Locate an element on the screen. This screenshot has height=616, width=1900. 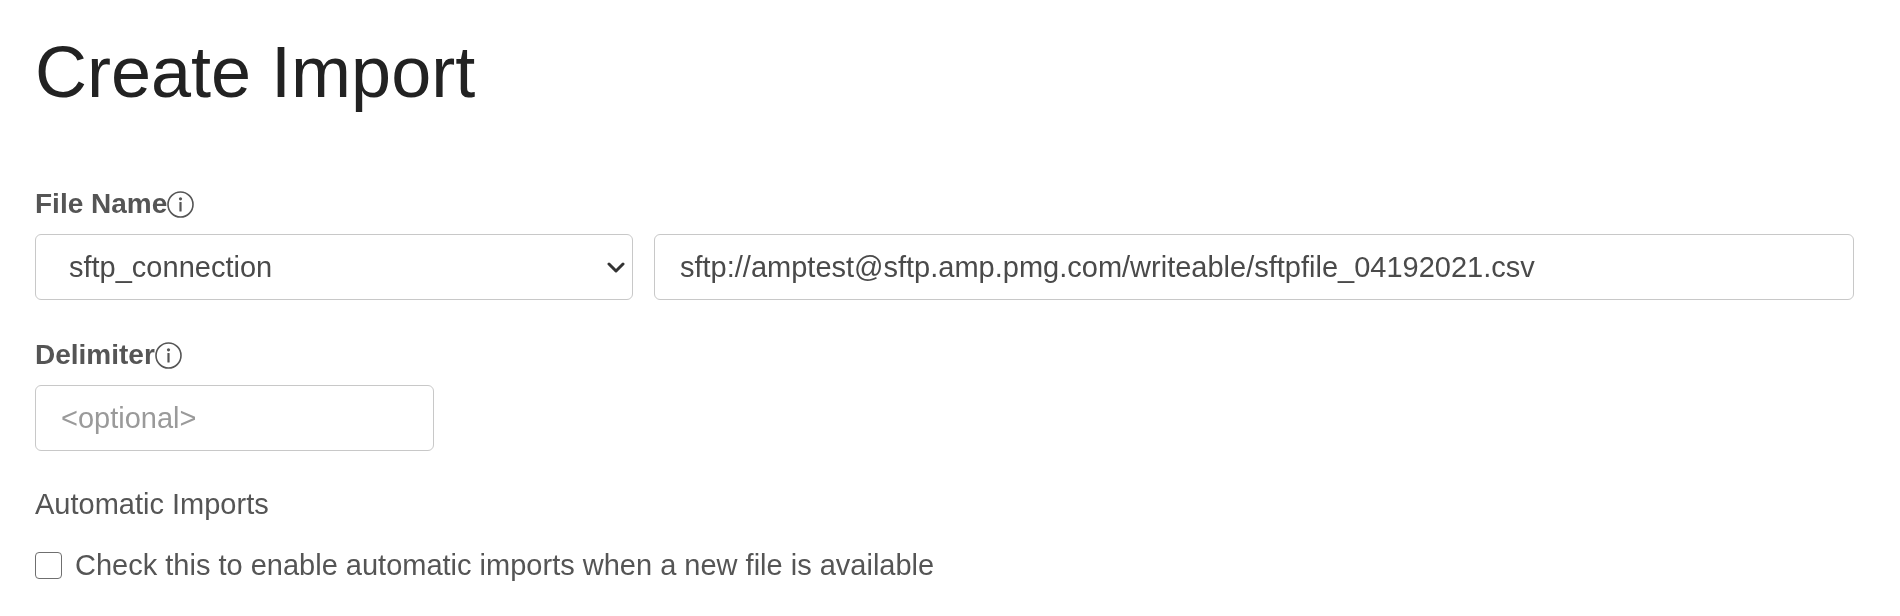
checkbox-label: Check this to enable automatic imports when a new file is available is located at coordinates (505, 565).